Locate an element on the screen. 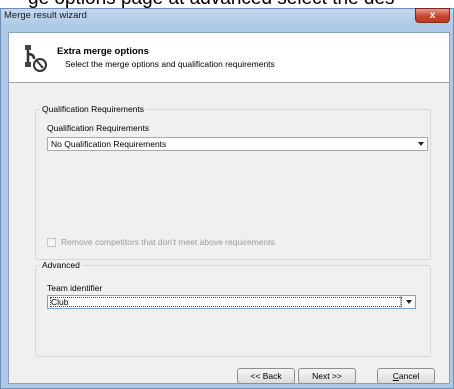 The height and width of the screenshot is (389, 454). advanced-group-title: Advanced is located at coordinates (61, 265).